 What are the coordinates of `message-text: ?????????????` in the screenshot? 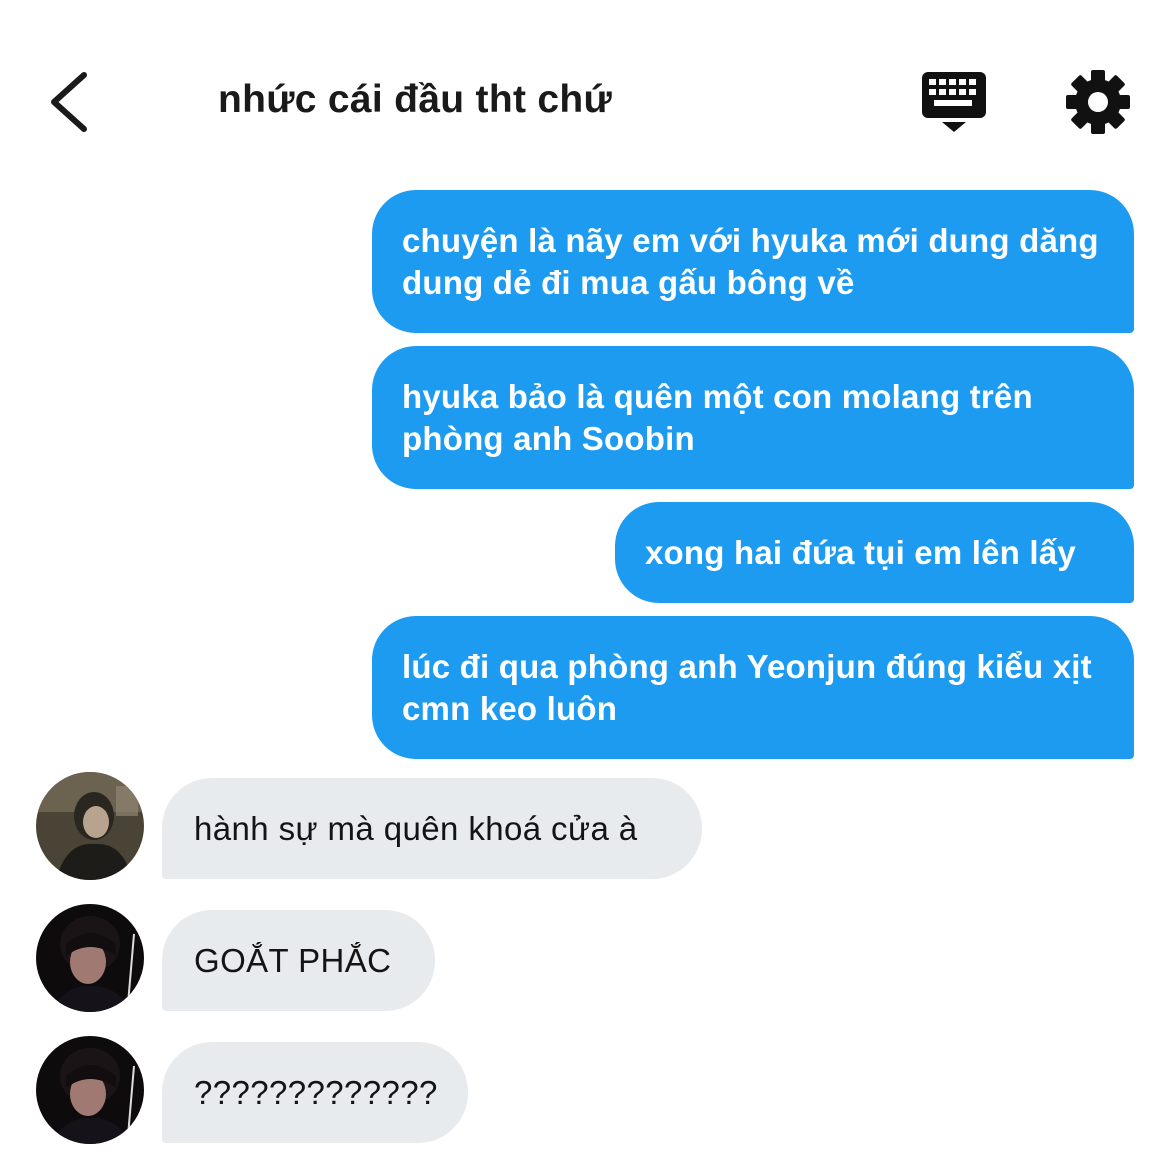 It's located at (316, 1092).